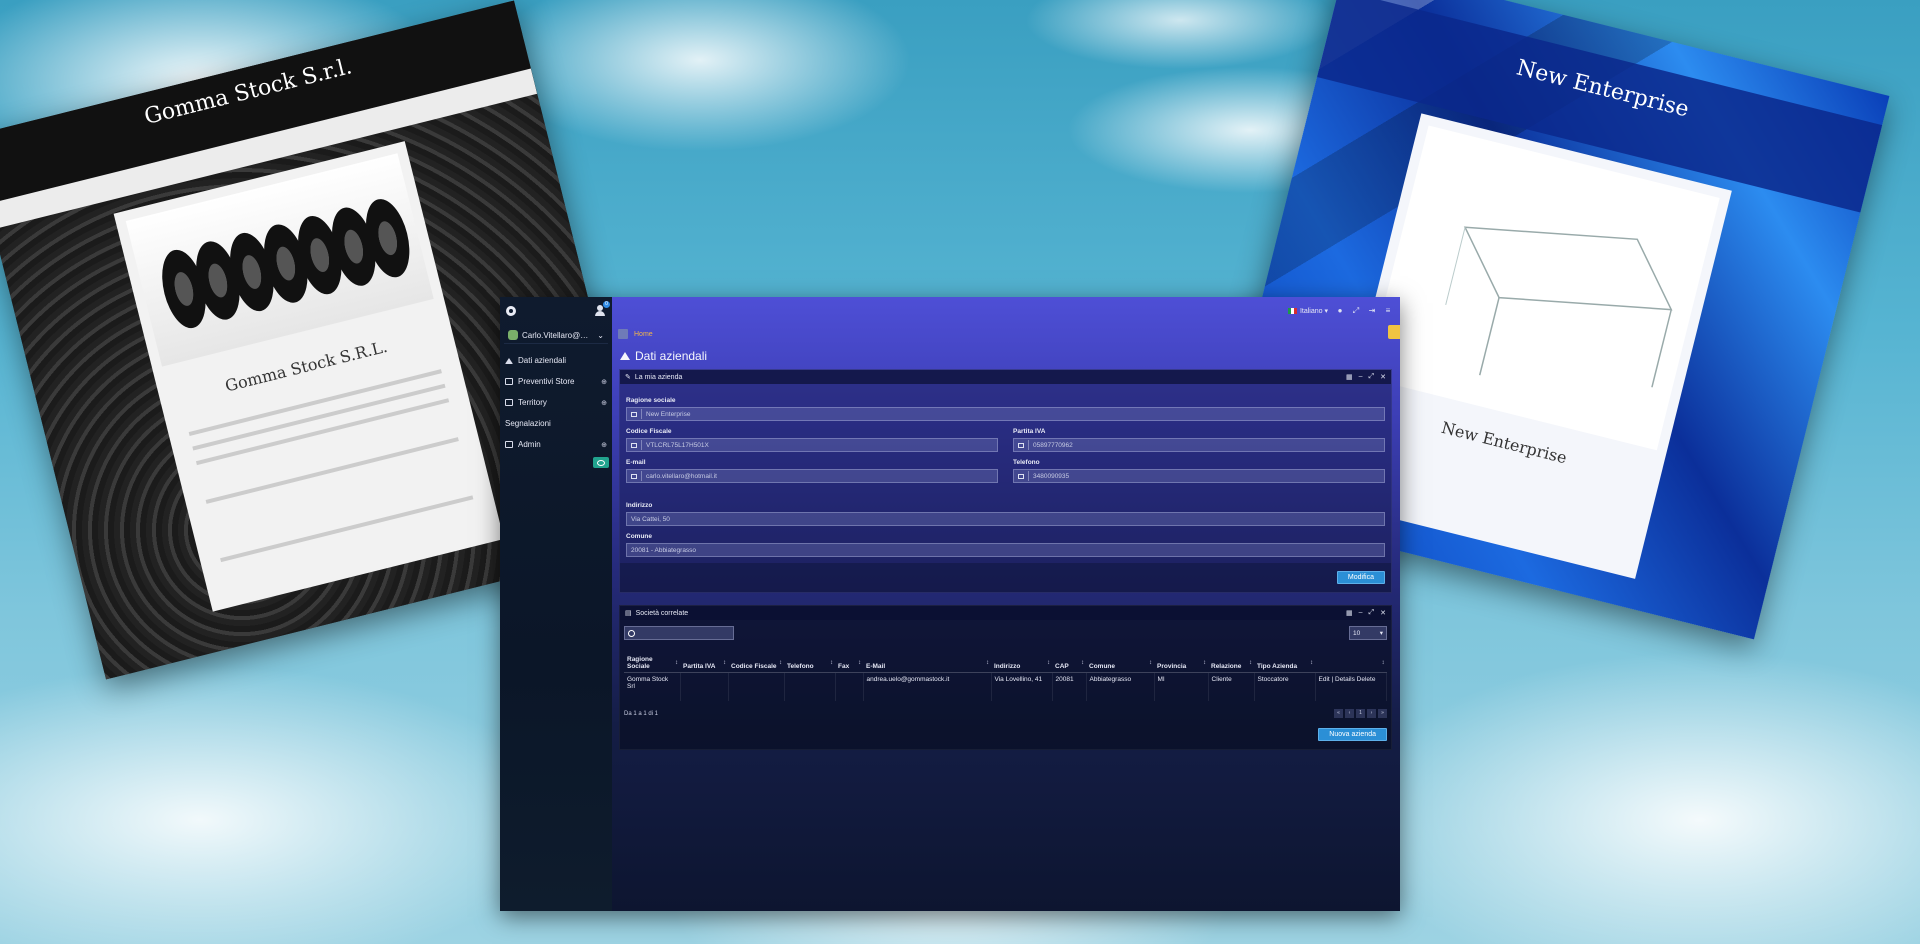 This screenshot has width=1920, height=944. Describe the element at coordinates (649, 431) in the screenshot. I see `codice-fiscale-label: Codice Fiscale` at that location.